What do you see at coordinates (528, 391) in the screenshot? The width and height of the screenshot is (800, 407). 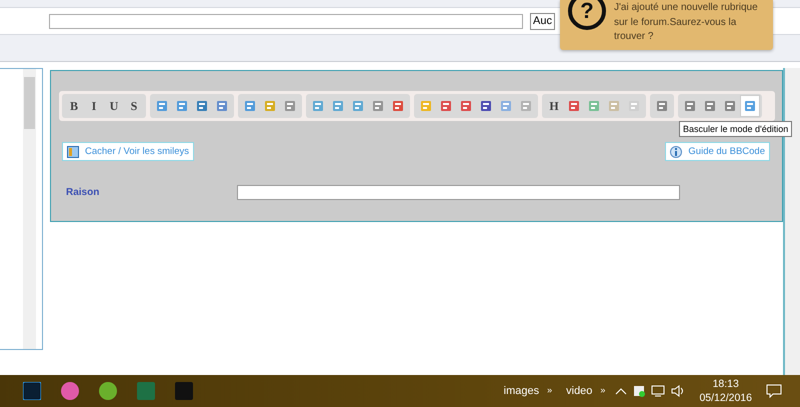 I see `toolbar-link: images »` at bounding box center [528, 391].